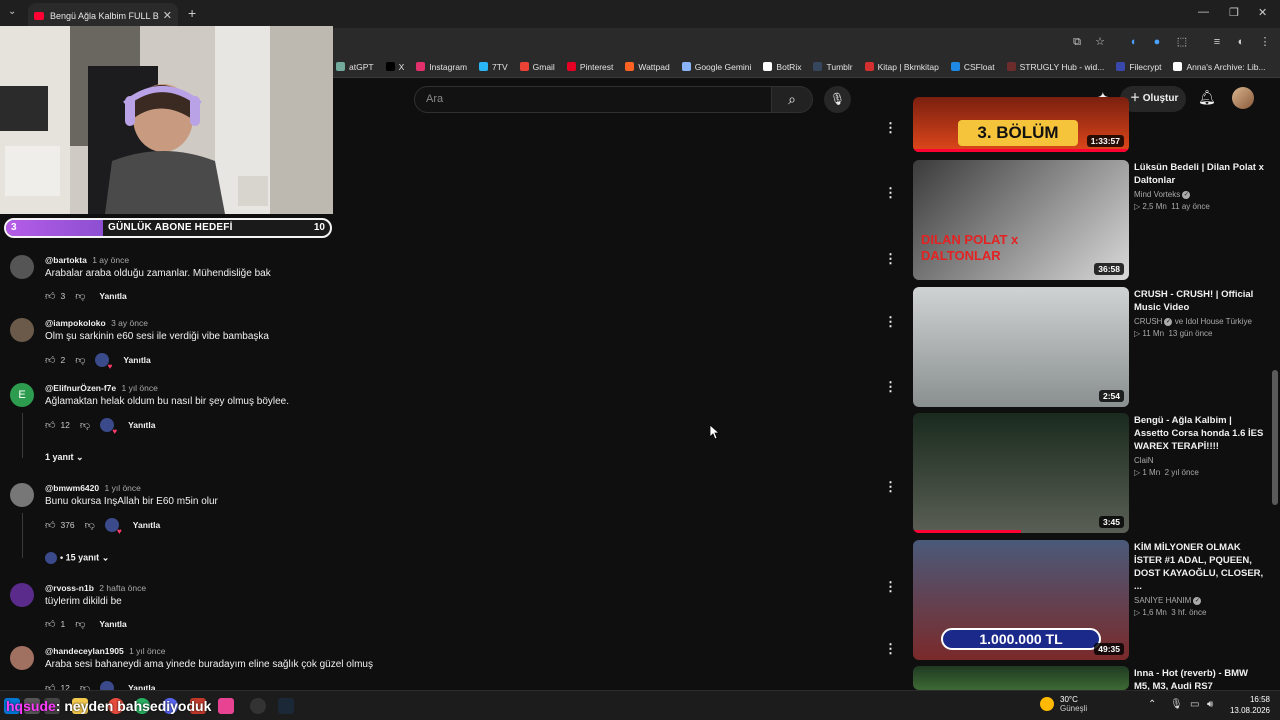 This screenshot has width=1280, height=720. I want to click on video-channel: CRUSH ✓ ve Idol House Türkiye, so click(1199, 321).